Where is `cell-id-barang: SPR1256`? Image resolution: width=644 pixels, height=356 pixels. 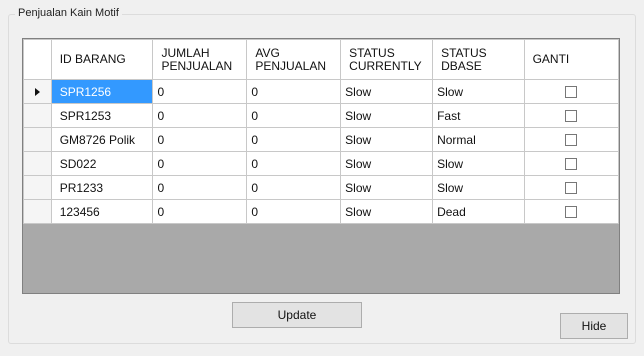 cell-id-barang: SPR1256 is located at coordinates (102, 91).